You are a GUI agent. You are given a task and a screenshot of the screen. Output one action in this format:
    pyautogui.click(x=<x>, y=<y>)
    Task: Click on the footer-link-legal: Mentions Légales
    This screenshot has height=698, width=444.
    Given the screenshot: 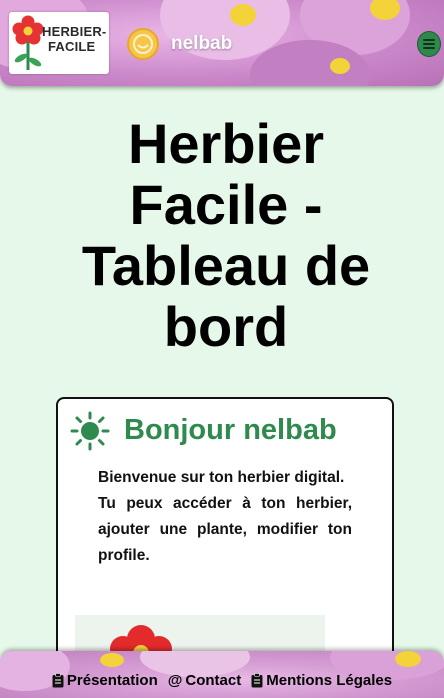 What is the action you would take?
    pyautogui.click(x=321, y=680)
    